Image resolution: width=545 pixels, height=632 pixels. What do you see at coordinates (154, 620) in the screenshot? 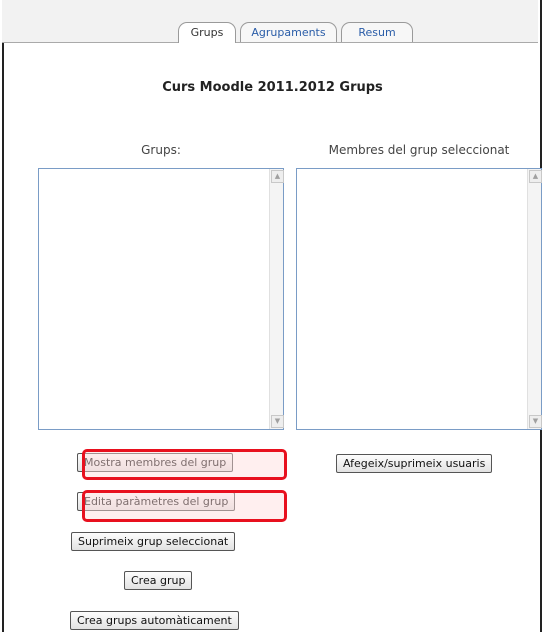
I see `auto-create-groups-button: Crea grups automàticament` at bounding box center [154, 620].